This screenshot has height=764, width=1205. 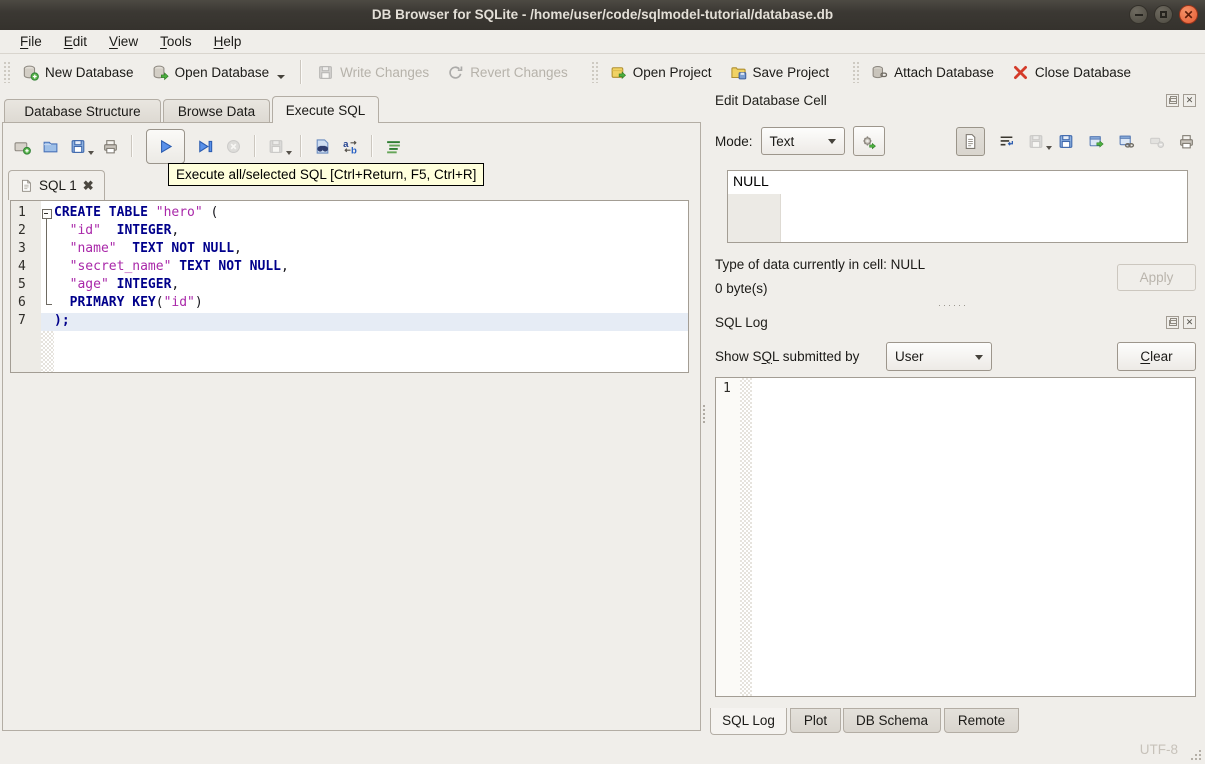 I want to click on line-number-gutter: 1234567, so click(x=26, y=286).